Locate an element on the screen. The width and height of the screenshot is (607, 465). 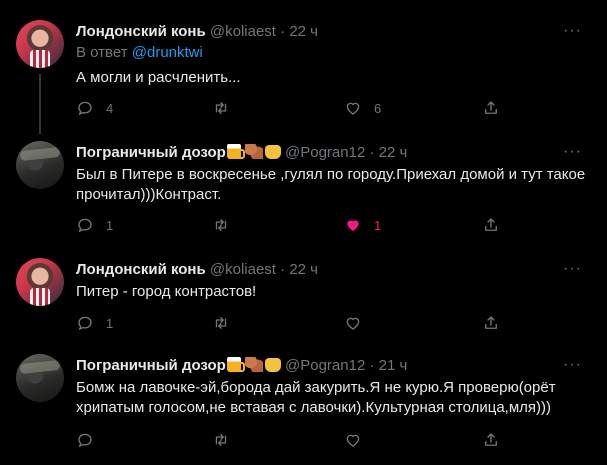
tweet-actions is located at coordinates (291, 440).